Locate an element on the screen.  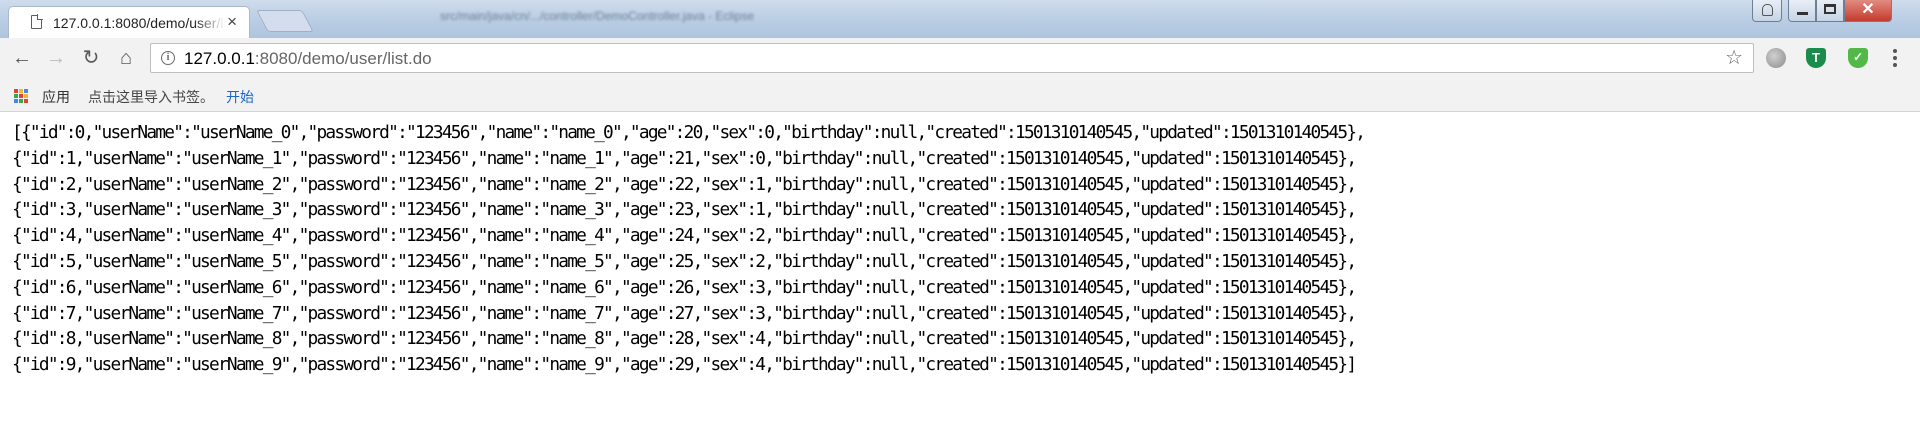
url-host: 127.0.0.1 is located at coordinates (219, 58).